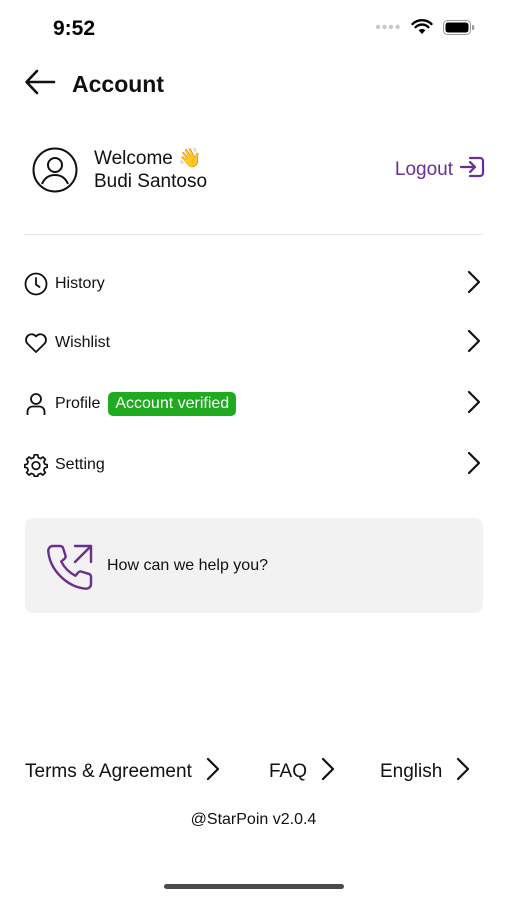  I want to click on logout-icon, so click(472, 170).